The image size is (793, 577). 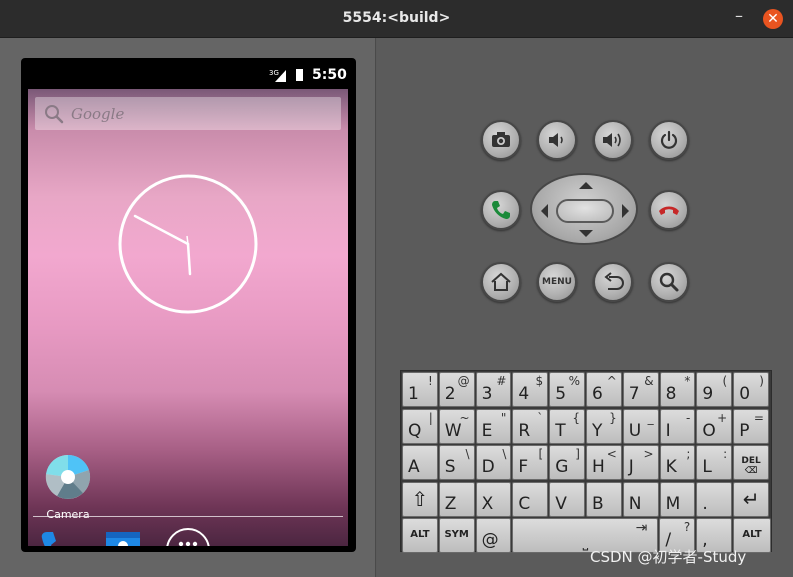 What do you see at coordinates (396, 19) in the screenshot?
I see `window-titlebar: 5554:<build> – ✕` at bounding box center [396, 19].